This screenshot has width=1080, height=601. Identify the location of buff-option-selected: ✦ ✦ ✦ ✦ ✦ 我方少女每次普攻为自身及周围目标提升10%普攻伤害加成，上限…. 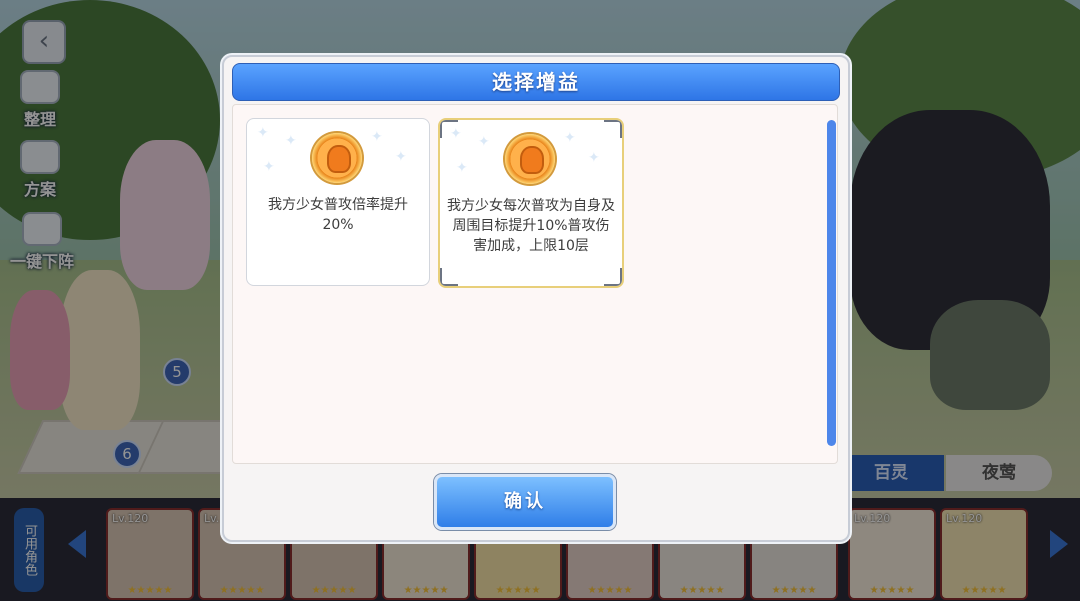
(531, 203).